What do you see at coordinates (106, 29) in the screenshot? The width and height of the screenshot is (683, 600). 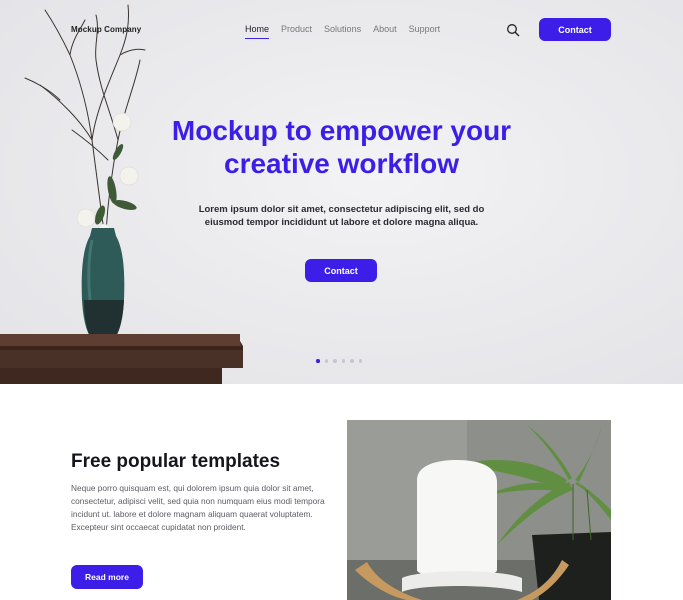 I see `company-logo: Mockup Company` at bounding box center [106, 29].